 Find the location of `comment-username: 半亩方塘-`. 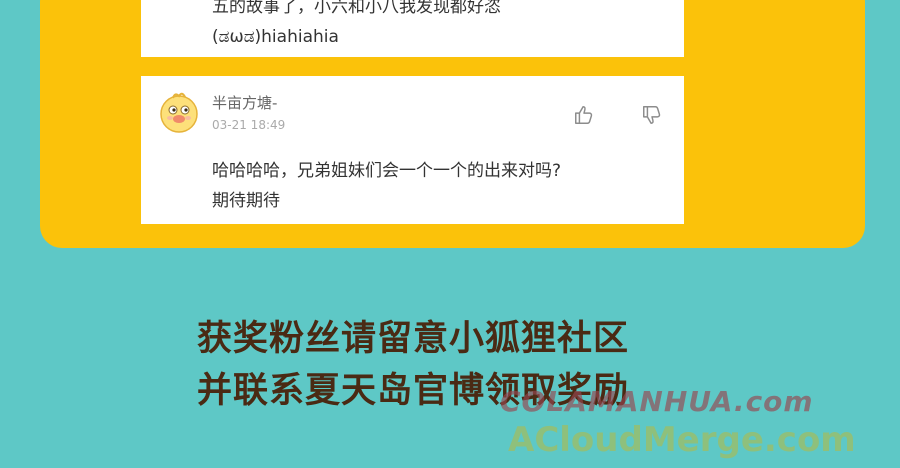

comment-username: 半亩方塘- is located at coordinates (244, 102).